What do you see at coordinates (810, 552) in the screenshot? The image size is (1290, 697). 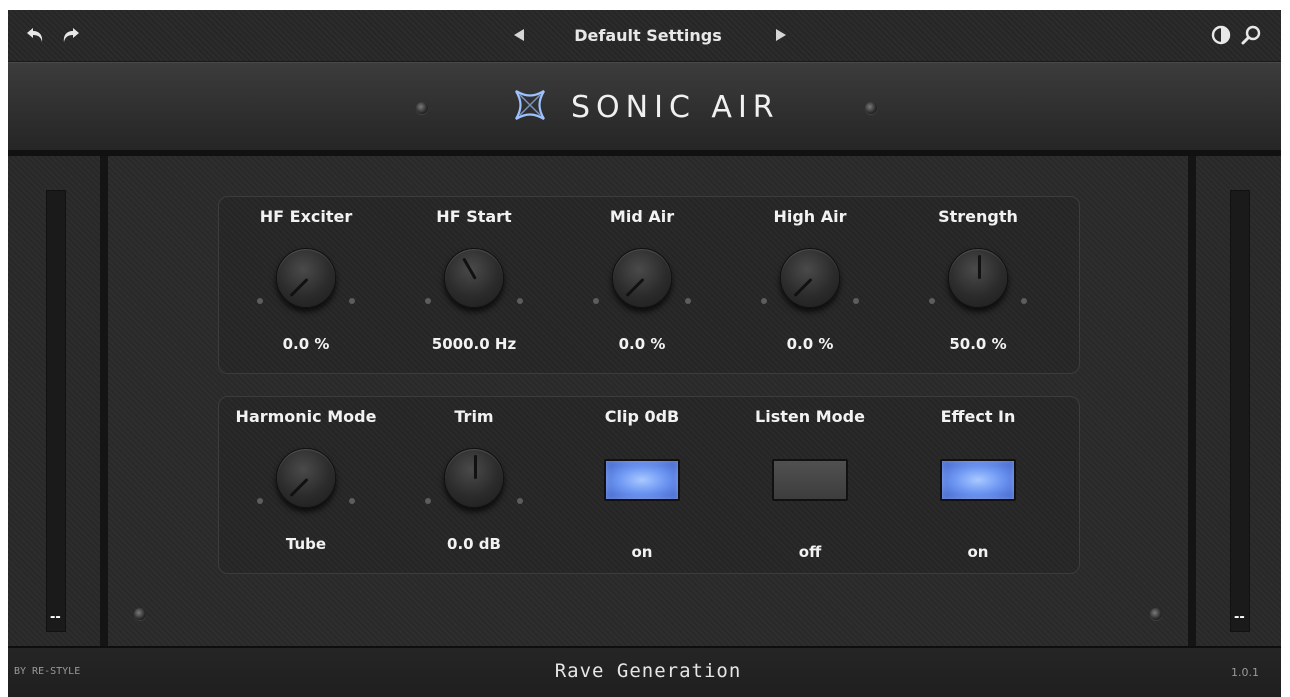 I see `listen-mode-value: off` at bounding box center [810, 552].